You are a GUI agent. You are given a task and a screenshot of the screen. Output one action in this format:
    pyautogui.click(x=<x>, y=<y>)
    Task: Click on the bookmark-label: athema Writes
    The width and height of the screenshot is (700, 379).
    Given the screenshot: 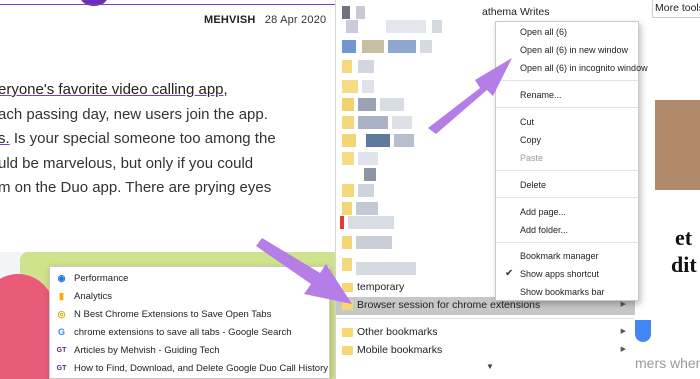 What is the action you would take?
    pyautogui.click(x=516, y=12)
    